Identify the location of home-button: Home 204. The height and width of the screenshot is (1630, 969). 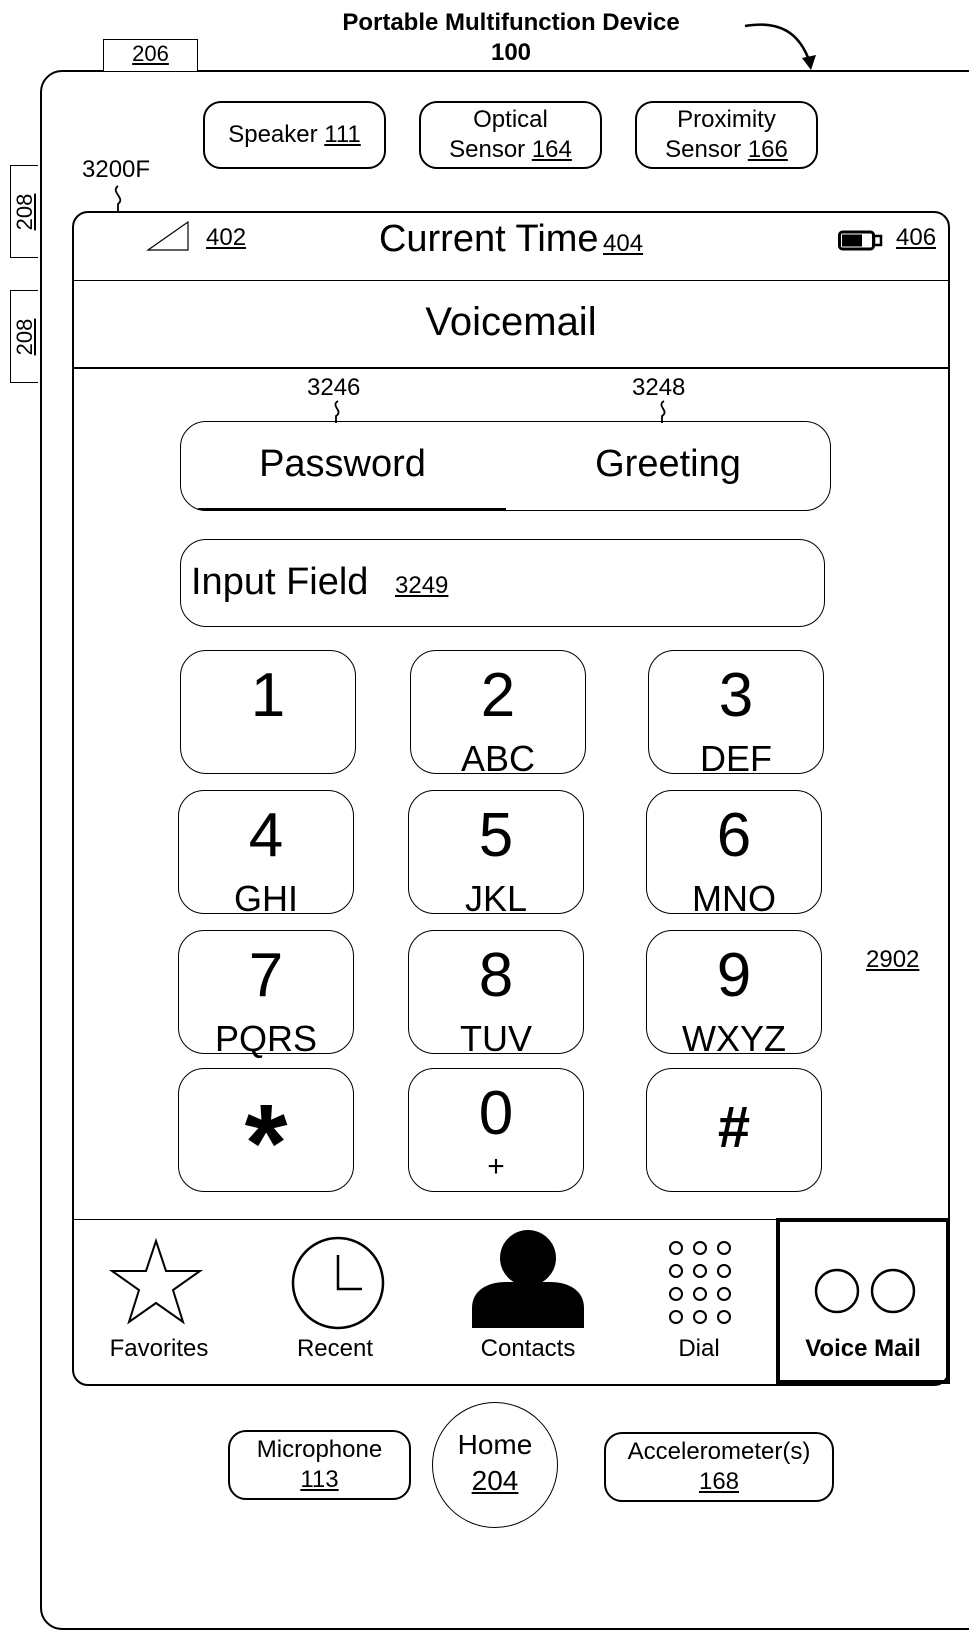
(495, 1465).